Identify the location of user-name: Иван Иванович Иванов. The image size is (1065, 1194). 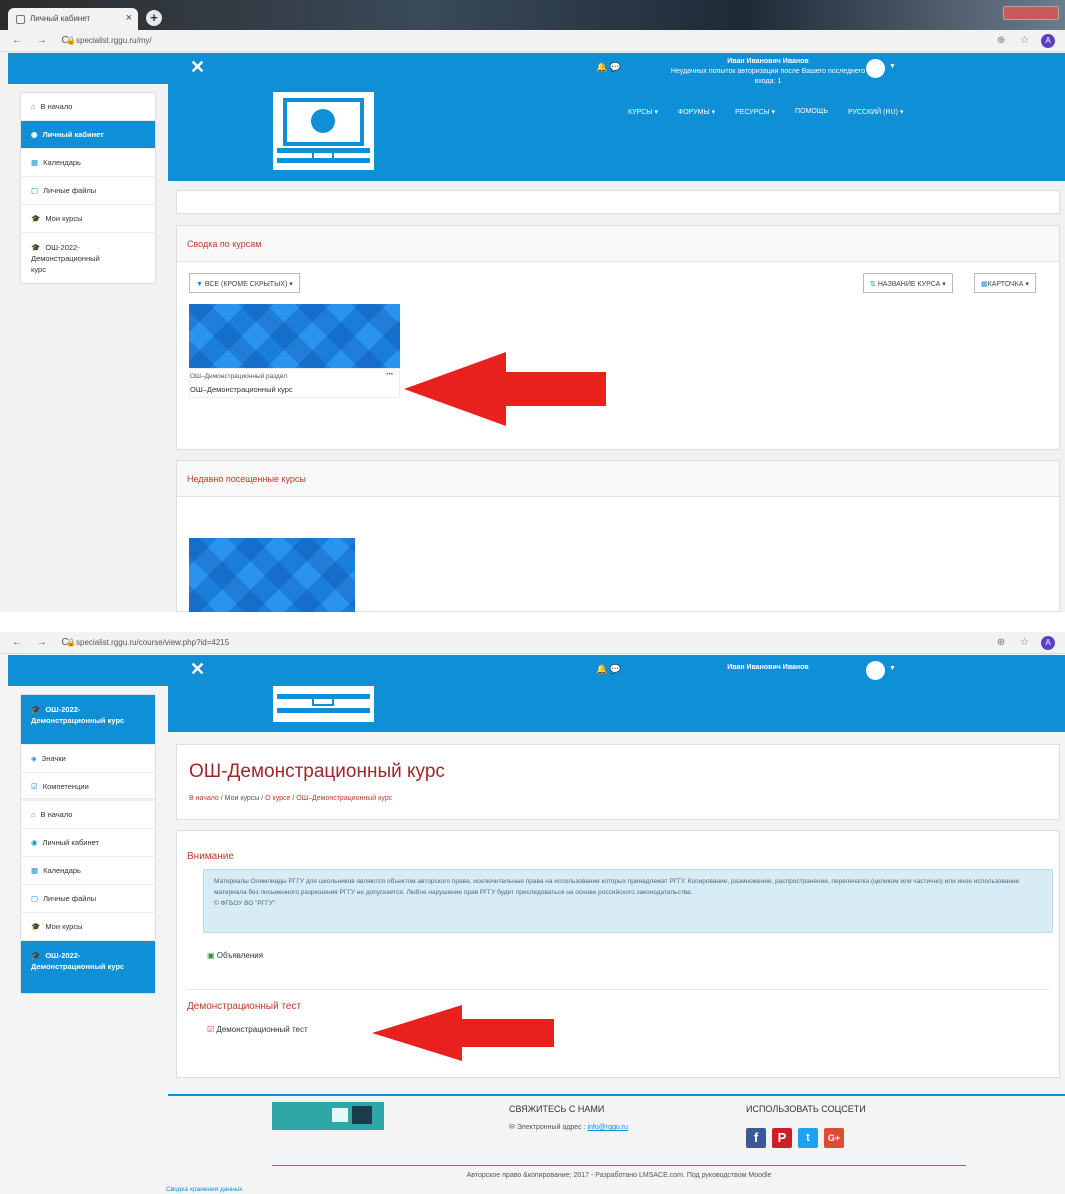
(768, 667).